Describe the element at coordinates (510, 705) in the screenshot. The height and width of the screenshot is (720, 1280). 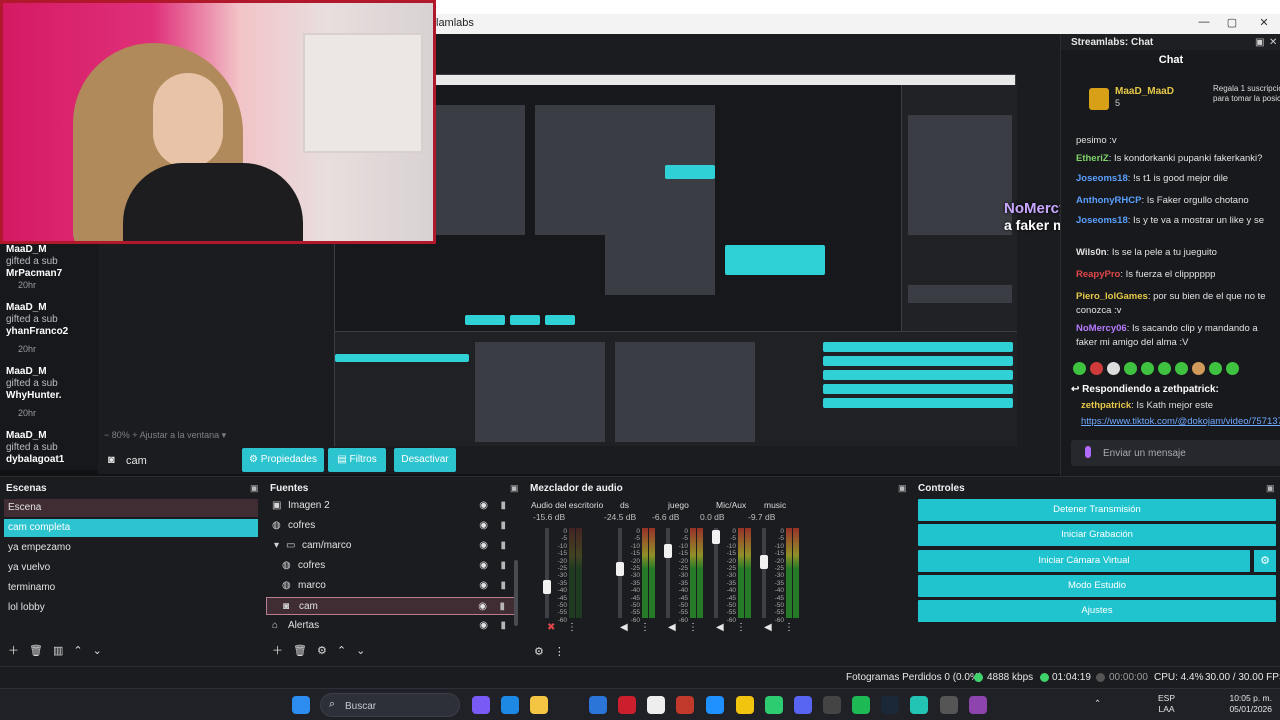
I see `edge-icon` at that location.